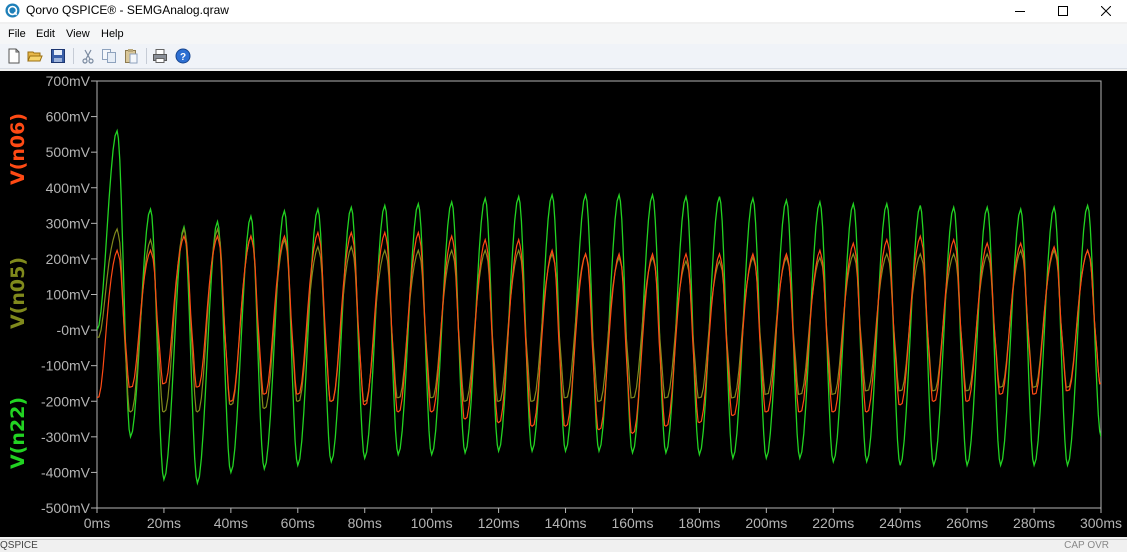 The height and width of the screenshot is (552, 1127). Describe the element at coordinates (68, 295) in the screenshot. I see `y-tick-label: 100mV` at that location.